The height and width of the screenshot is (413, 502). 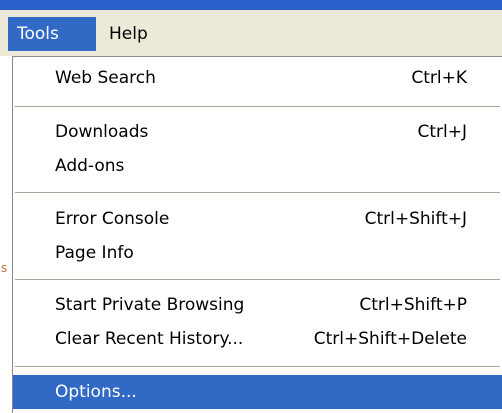 I want to click on menu-item-label: Web Search, so click(x=105, y=78).